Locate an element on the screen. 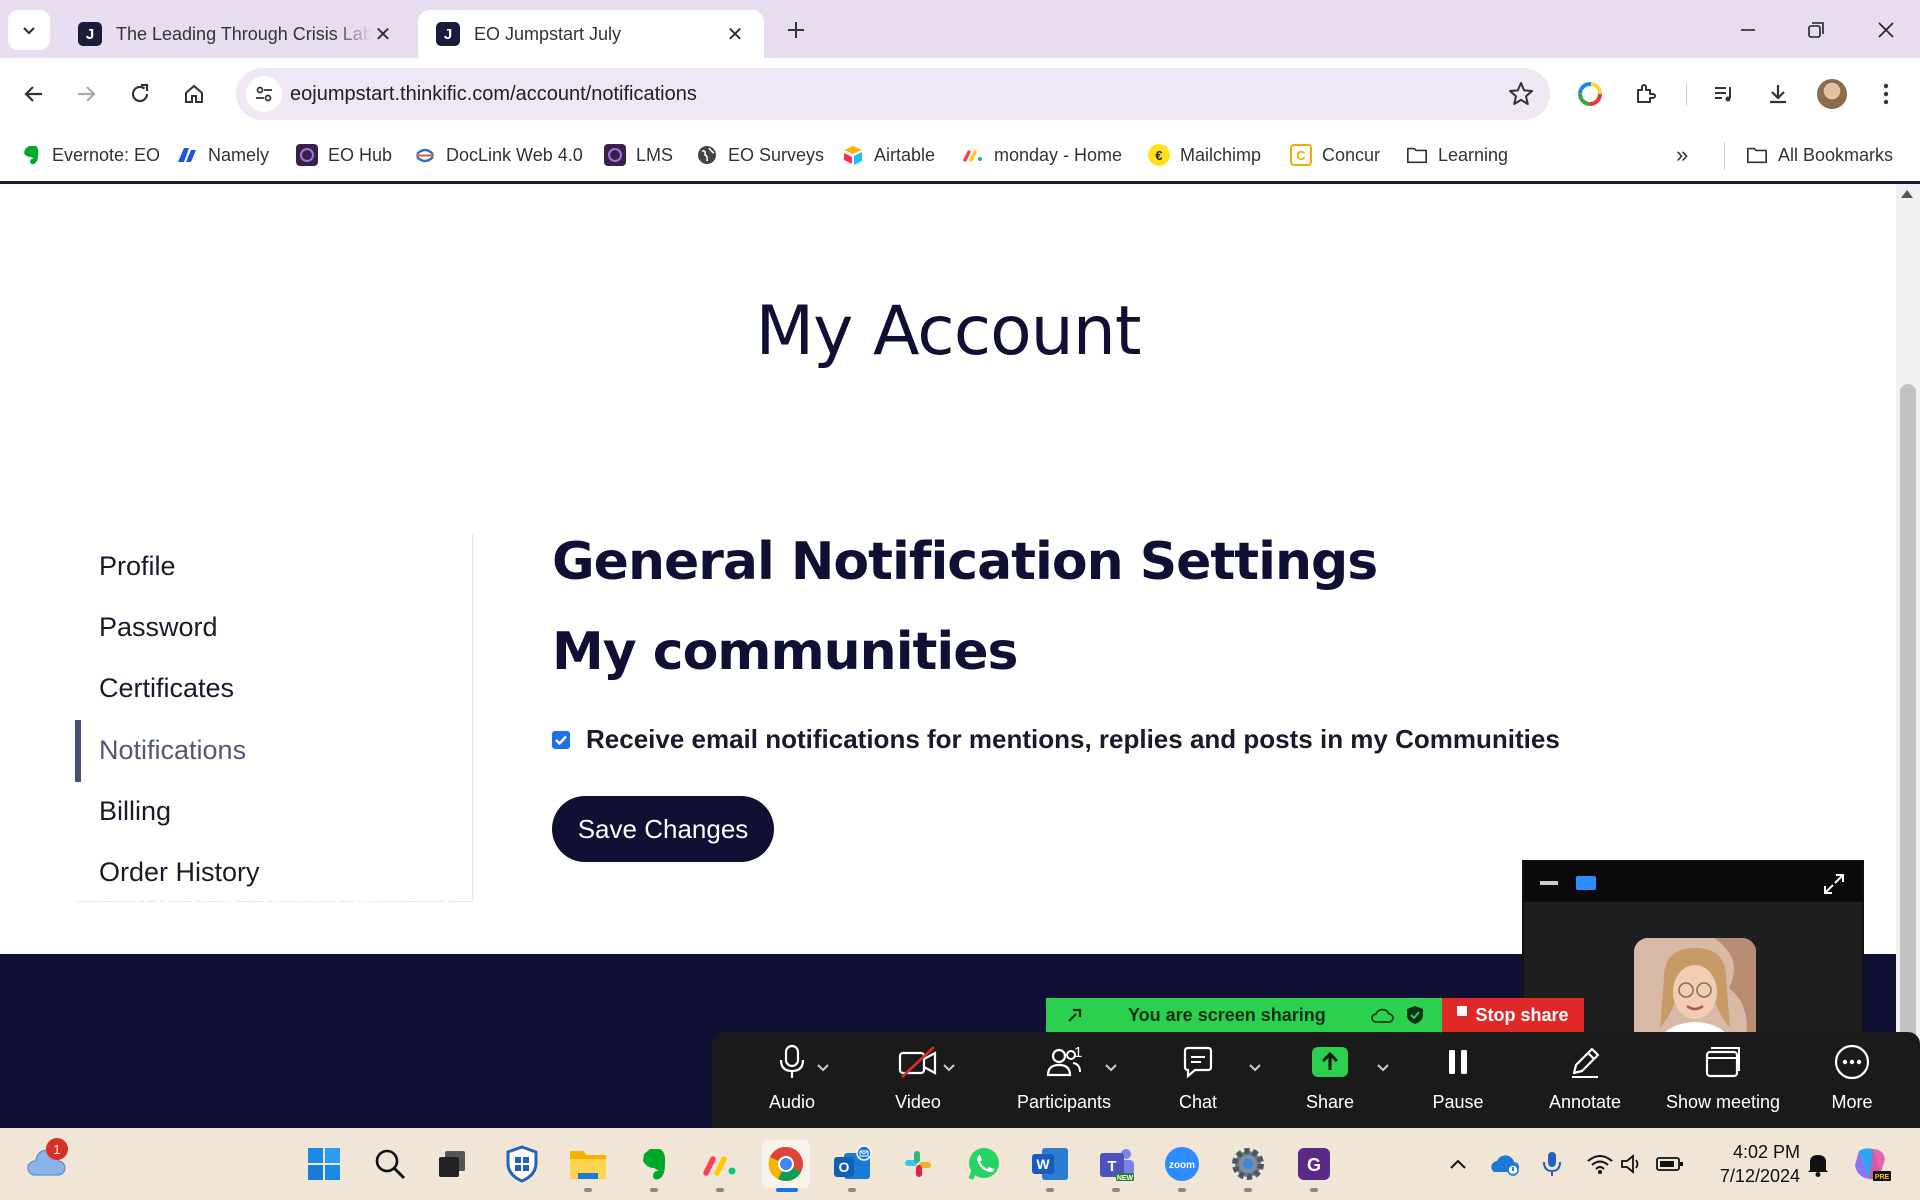 This screenshot has width=1920, height=1200. copilot-button: PRE is located at coordinates (1871, 1164).